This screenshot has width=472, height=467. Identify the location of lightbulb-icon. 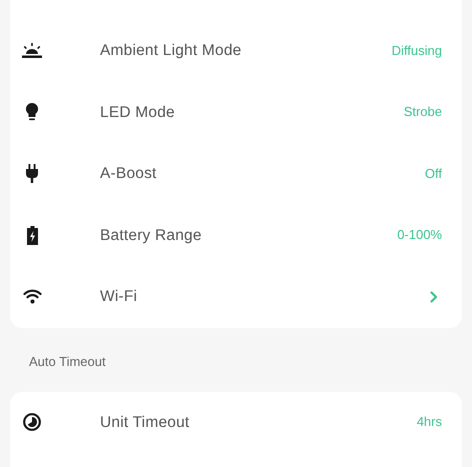
(32, 112).